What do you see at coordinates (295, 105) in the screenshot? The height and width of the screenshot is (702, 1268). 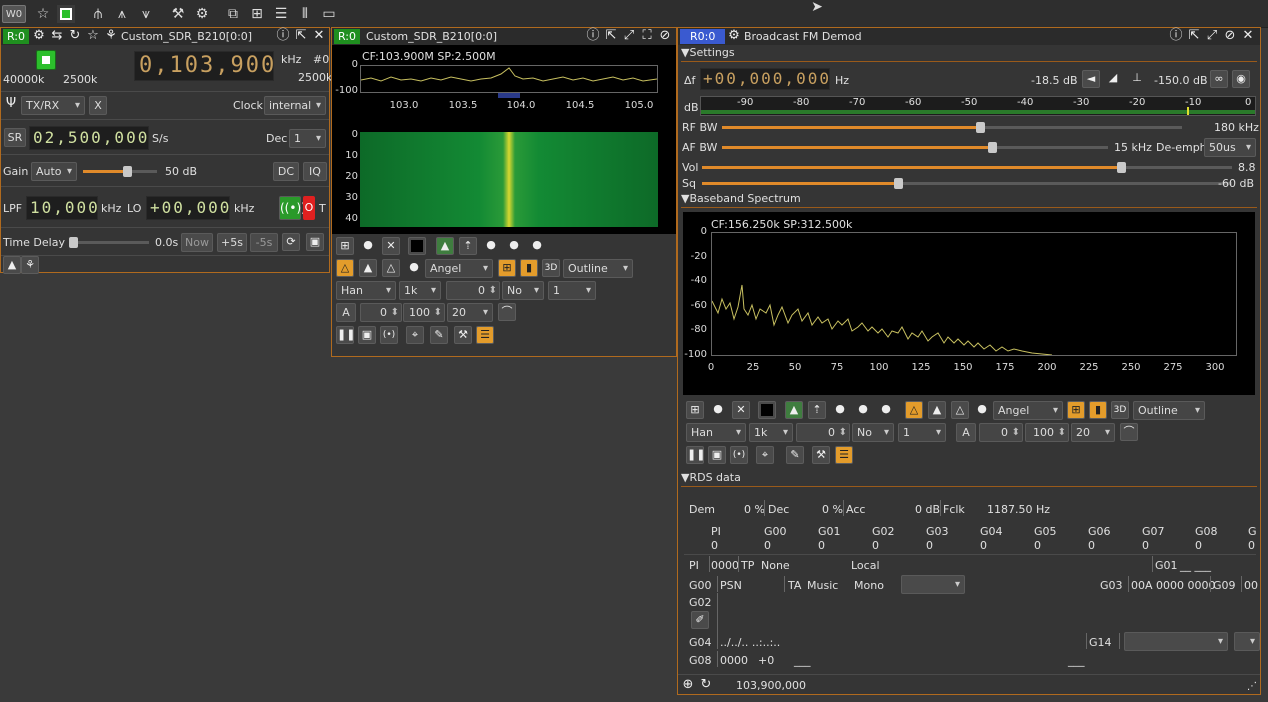 I see `clock-select: internal` at bounding box center [295, 105].